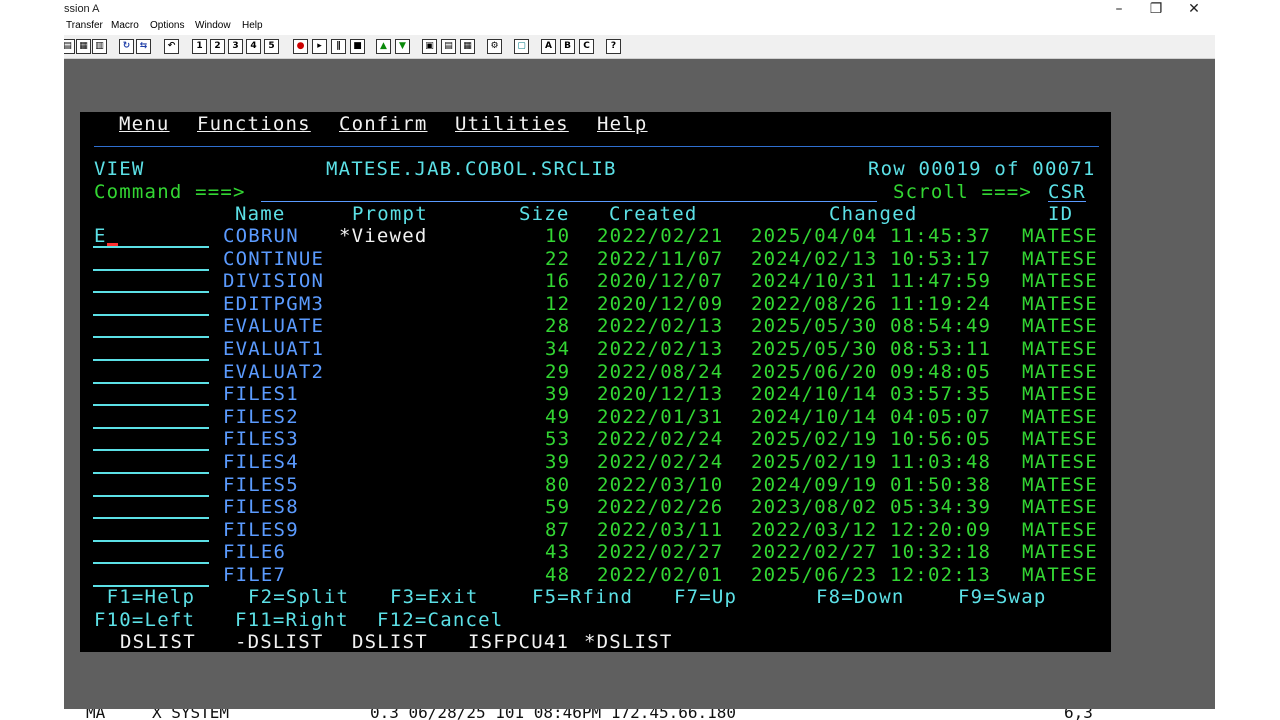  Describe the element at coordinates (660, 236) in the screenshot. I see `member-created: 2022/02/21` at that location.